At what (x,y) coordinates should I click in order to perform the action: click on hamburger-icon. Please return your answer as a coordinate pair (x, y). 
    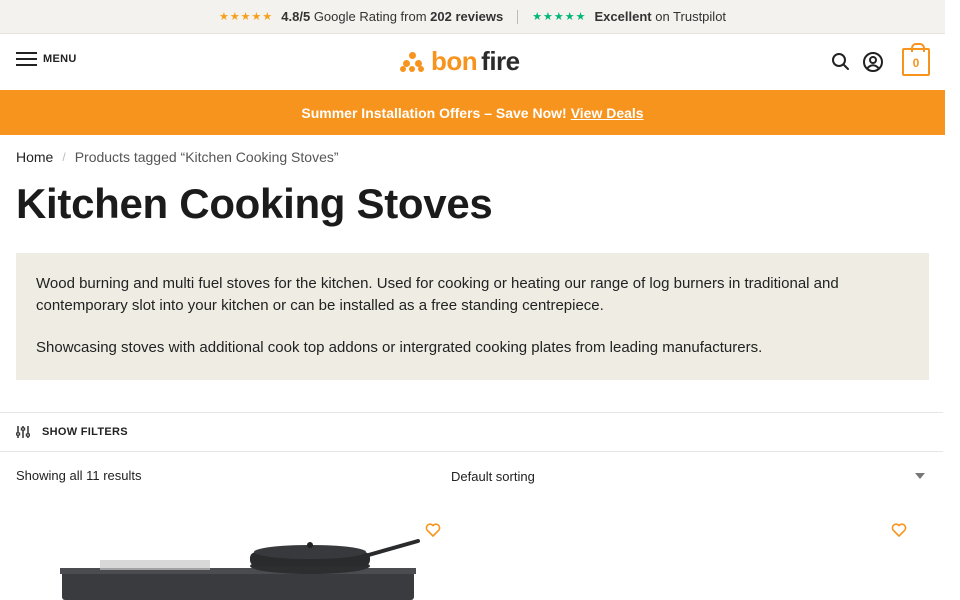
    Looking at the image, I should click on (26, 59).